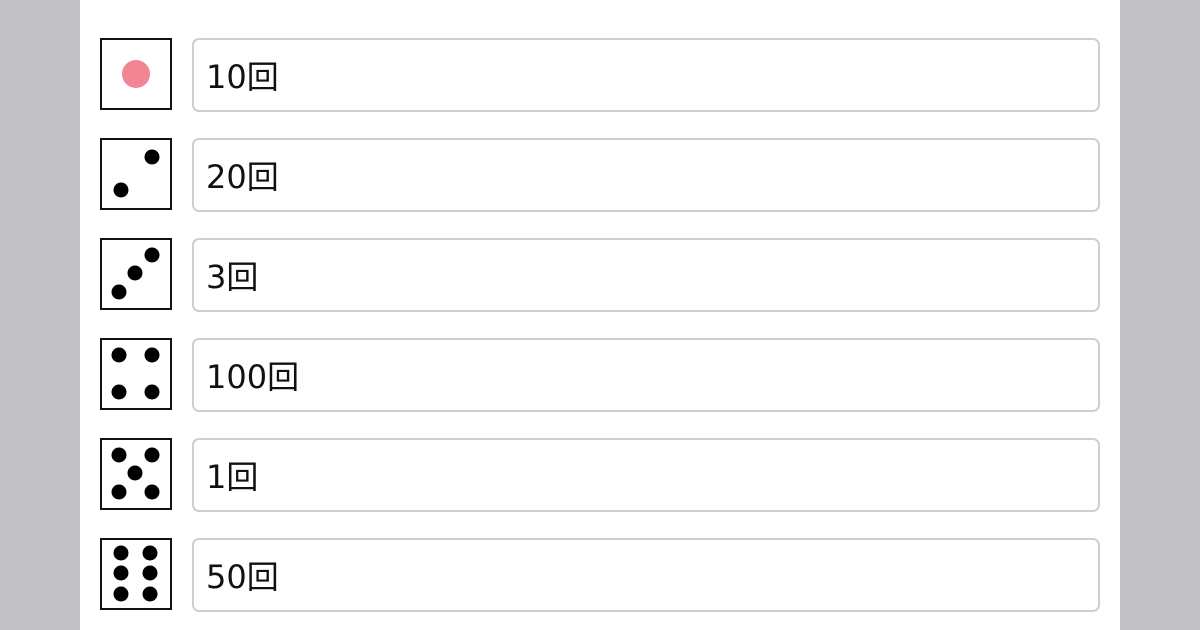  I want to click on die-face-6-icon, so click(136, 574).